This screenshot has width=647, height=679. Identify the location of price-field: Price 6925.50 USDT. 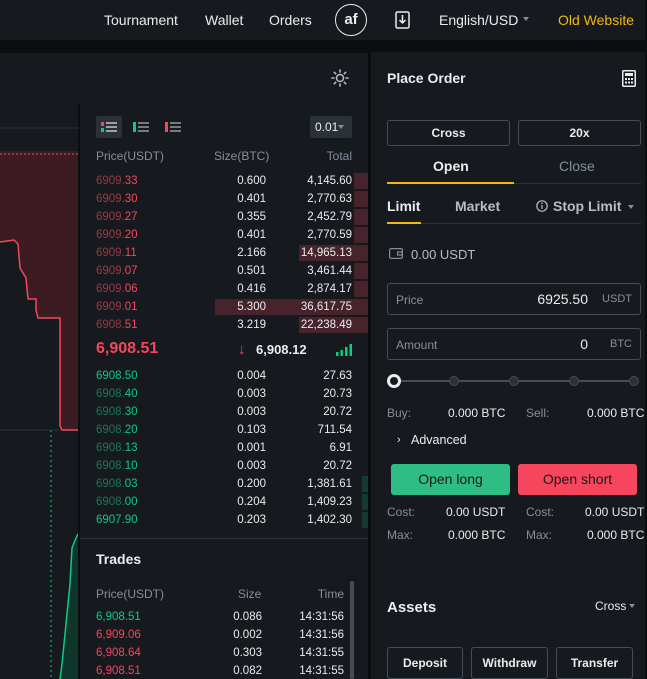
(514, 299).